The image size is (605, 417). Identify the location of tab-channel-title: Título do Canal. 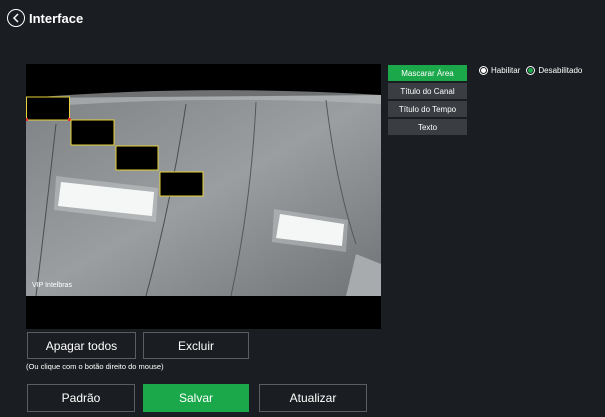
(427, 91).